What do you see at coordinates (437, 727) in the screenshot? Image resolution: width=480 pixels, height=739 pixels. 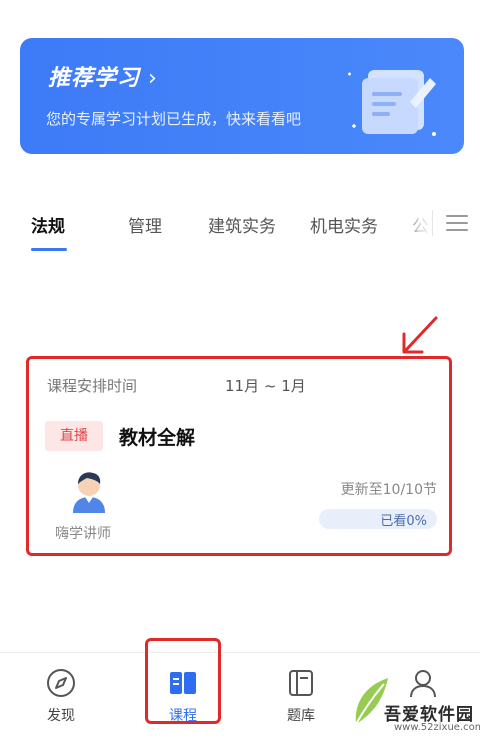 I see `watermark-url: www.52zixue.com` at bounding box center [437, 727].